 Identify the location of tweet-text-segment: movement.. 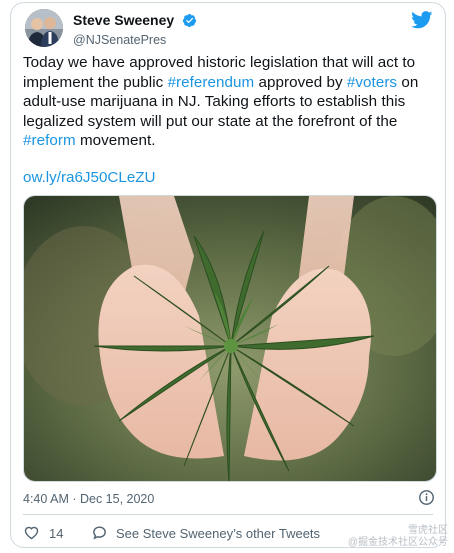
(115, 140).